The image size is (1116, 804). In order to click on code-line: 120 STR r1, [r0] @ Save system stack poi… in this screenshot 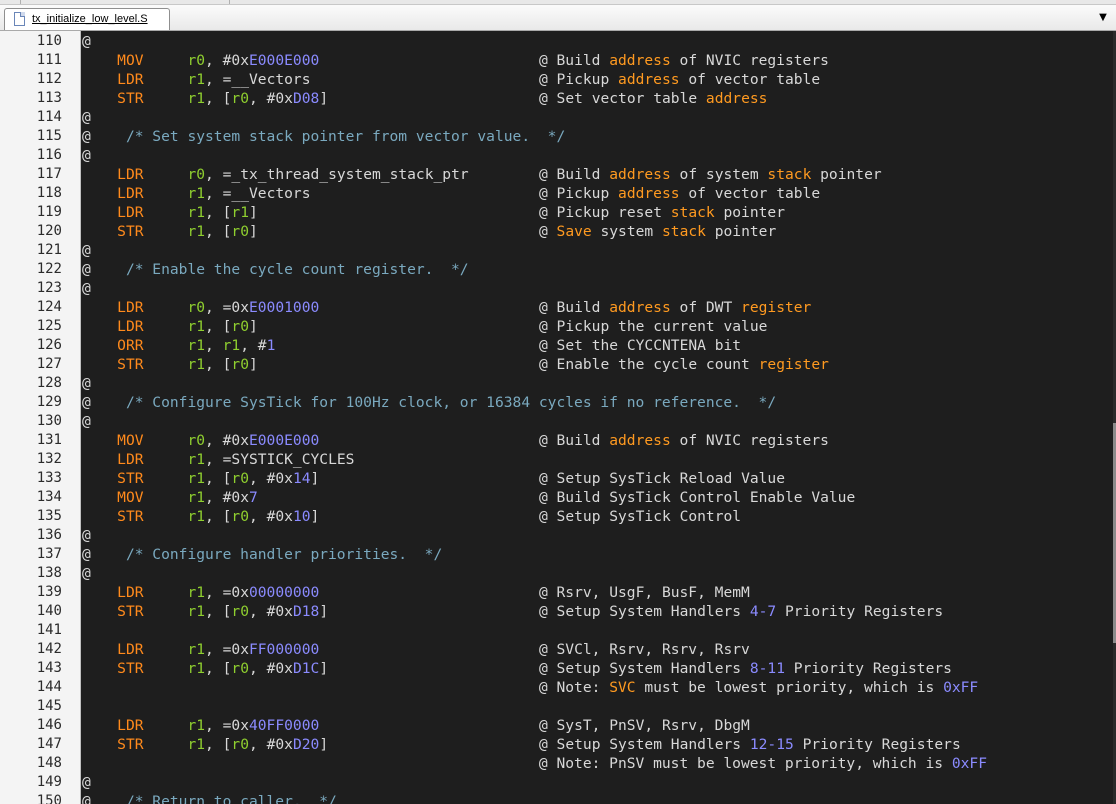, I will do `click(558, 231)`.